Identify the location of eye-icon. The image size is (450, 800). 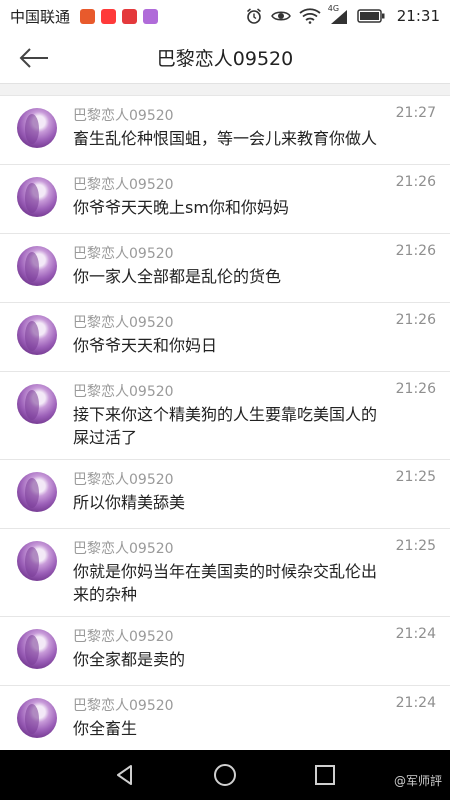
(280, 16).